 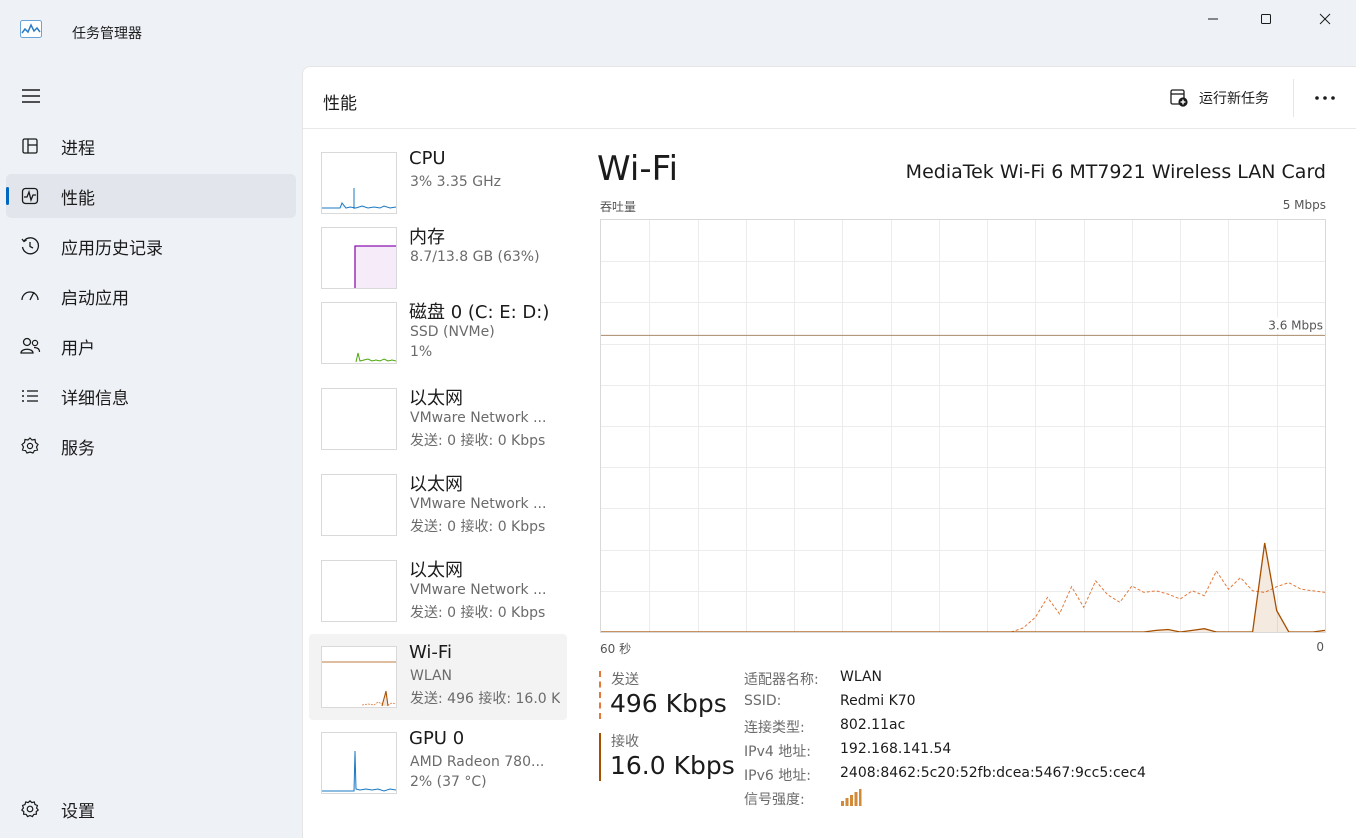 I want to click on sidebar-item-details: 详细信息, so click(x=151, y=396).